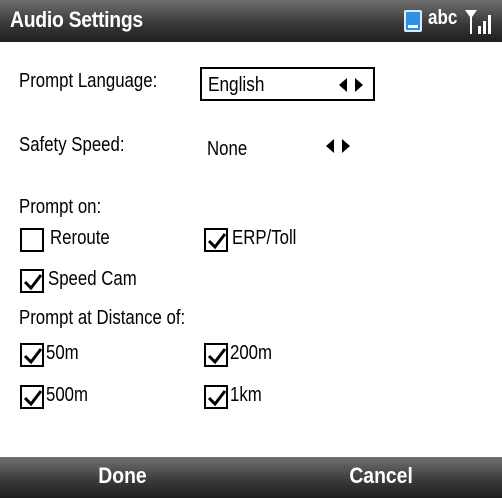 Image resolution: width=502 pixels, height=498 pixels. What do you see at coordinates (60, 207) in the screenshot?
I see `prompt-on-heading: Prompt on:` at bounding box center [60, 207].